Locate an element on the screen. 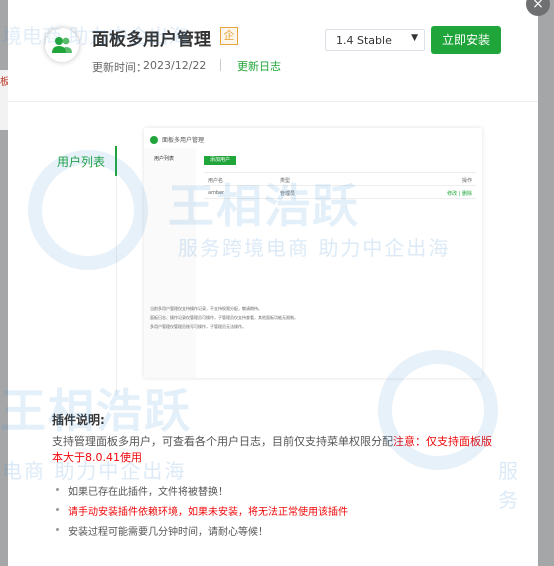  sidebar-active-indicator is located at coordinates (116, 161).